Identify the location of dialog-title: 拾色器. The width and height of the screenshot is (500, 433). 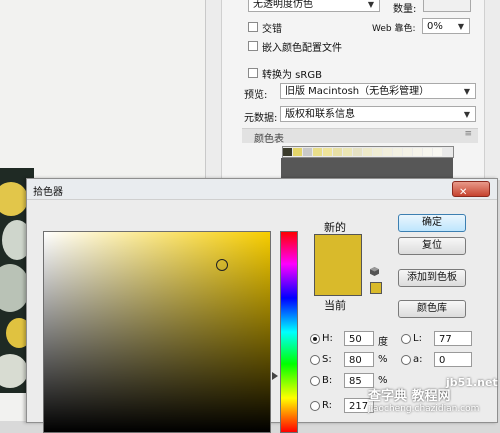
(48, 192).